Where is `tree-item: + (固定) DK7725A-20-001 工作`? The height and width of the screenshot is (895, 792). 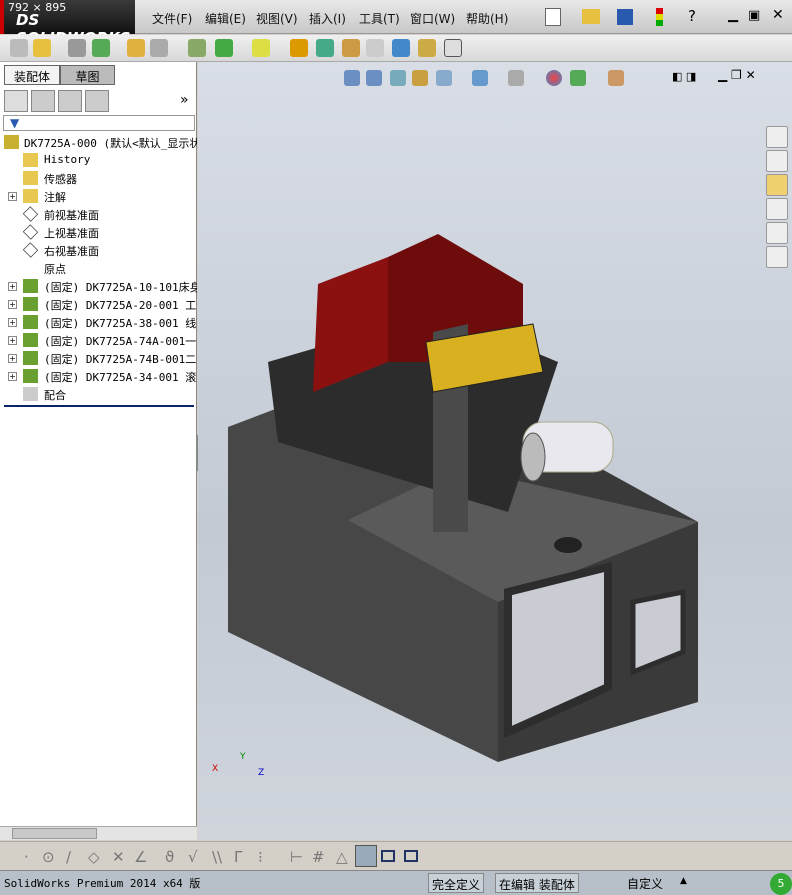 tree-item: + (固定) DK7725A-20-001 工作 is located at coordinates (98, 304).